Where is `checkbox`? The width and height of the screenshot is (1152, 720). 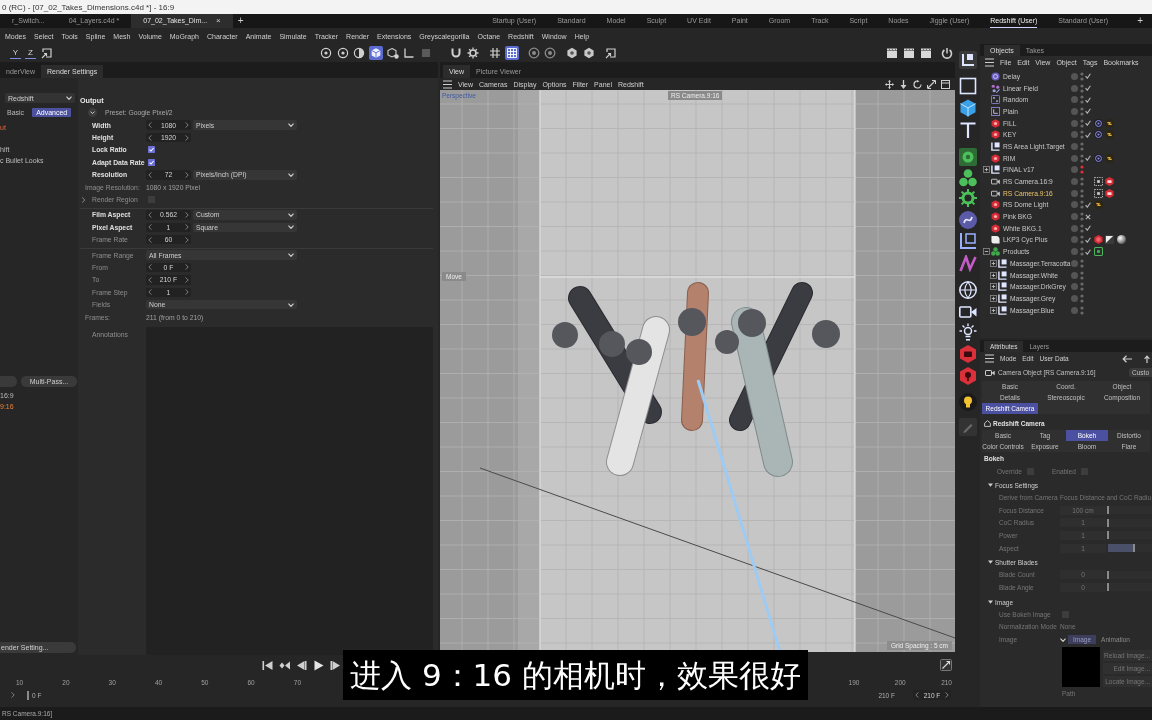
checkbox is located at coordinates (151, 150).